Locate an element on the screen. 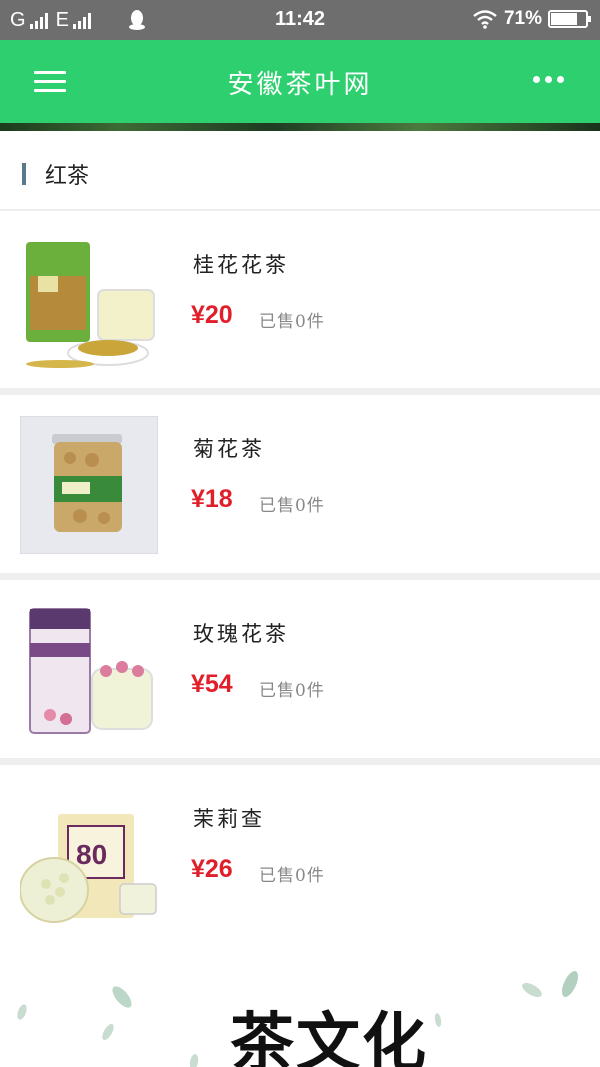 Image resolution: width=600 pixels, height=1067 pixels. page-title: 安徽茶叶网 is located at coordinates (300, 85).